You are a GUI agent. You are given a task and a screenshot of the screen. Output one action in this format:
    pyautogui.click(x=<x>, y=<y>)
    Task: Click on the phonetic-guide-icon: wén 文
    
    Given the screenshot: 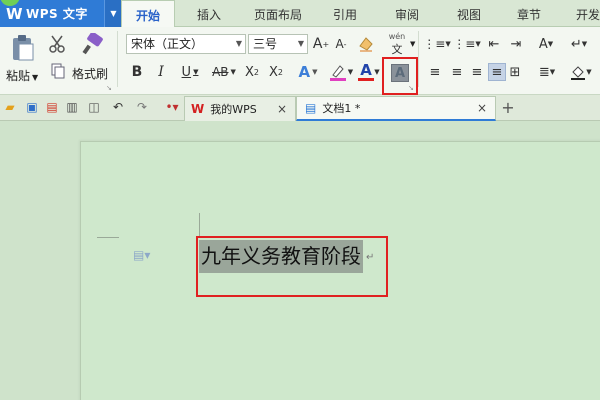 What is the action you would take?
    pyautogui.click(x=397, y=43)
    